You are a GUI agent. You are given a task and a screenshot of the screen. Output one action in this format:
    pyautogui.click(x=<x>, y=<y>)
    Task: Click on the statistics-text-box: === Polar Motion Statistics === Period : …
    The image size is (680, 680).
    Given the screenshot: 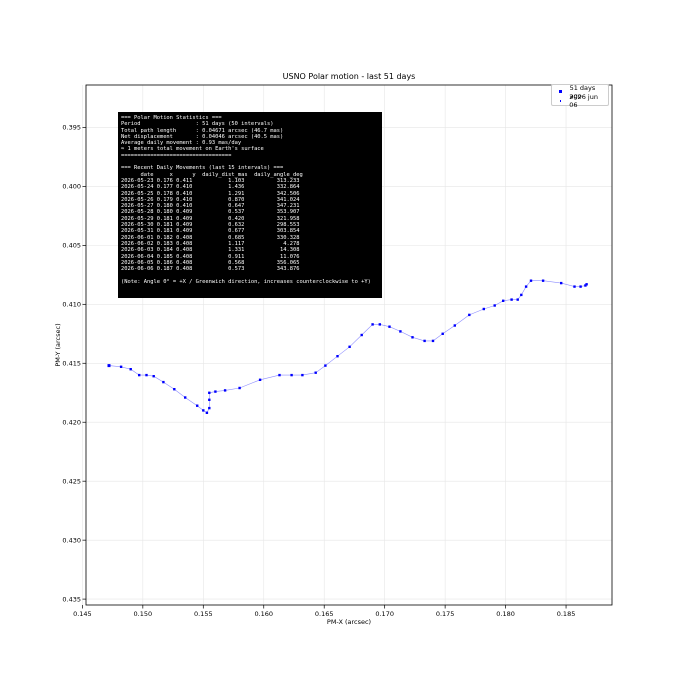 What is the action you would take?
    pyautogui.click(x=250, y=205)
    